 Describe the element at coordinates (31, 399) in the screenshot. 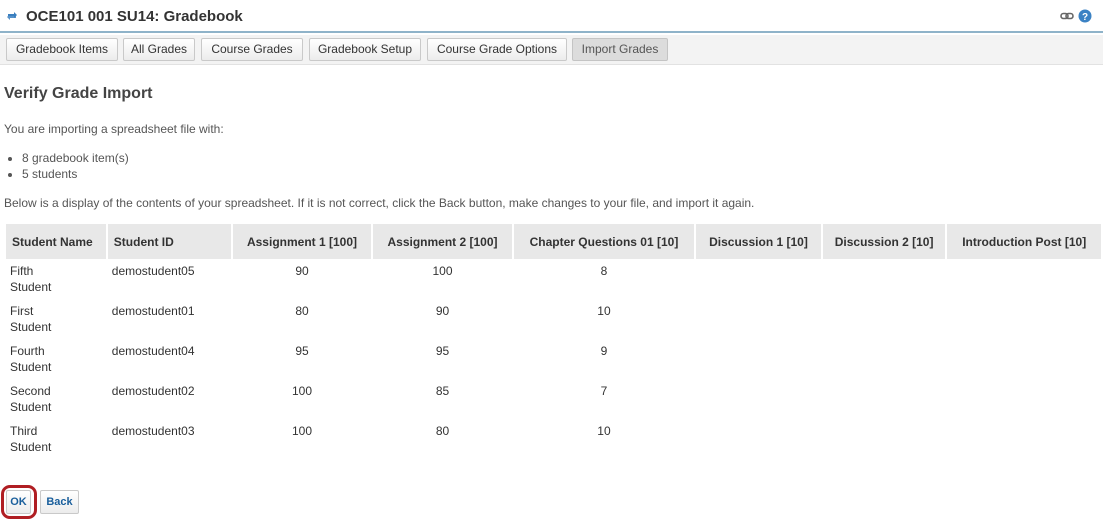

I see `student-name-cell: Second Student` at that location.